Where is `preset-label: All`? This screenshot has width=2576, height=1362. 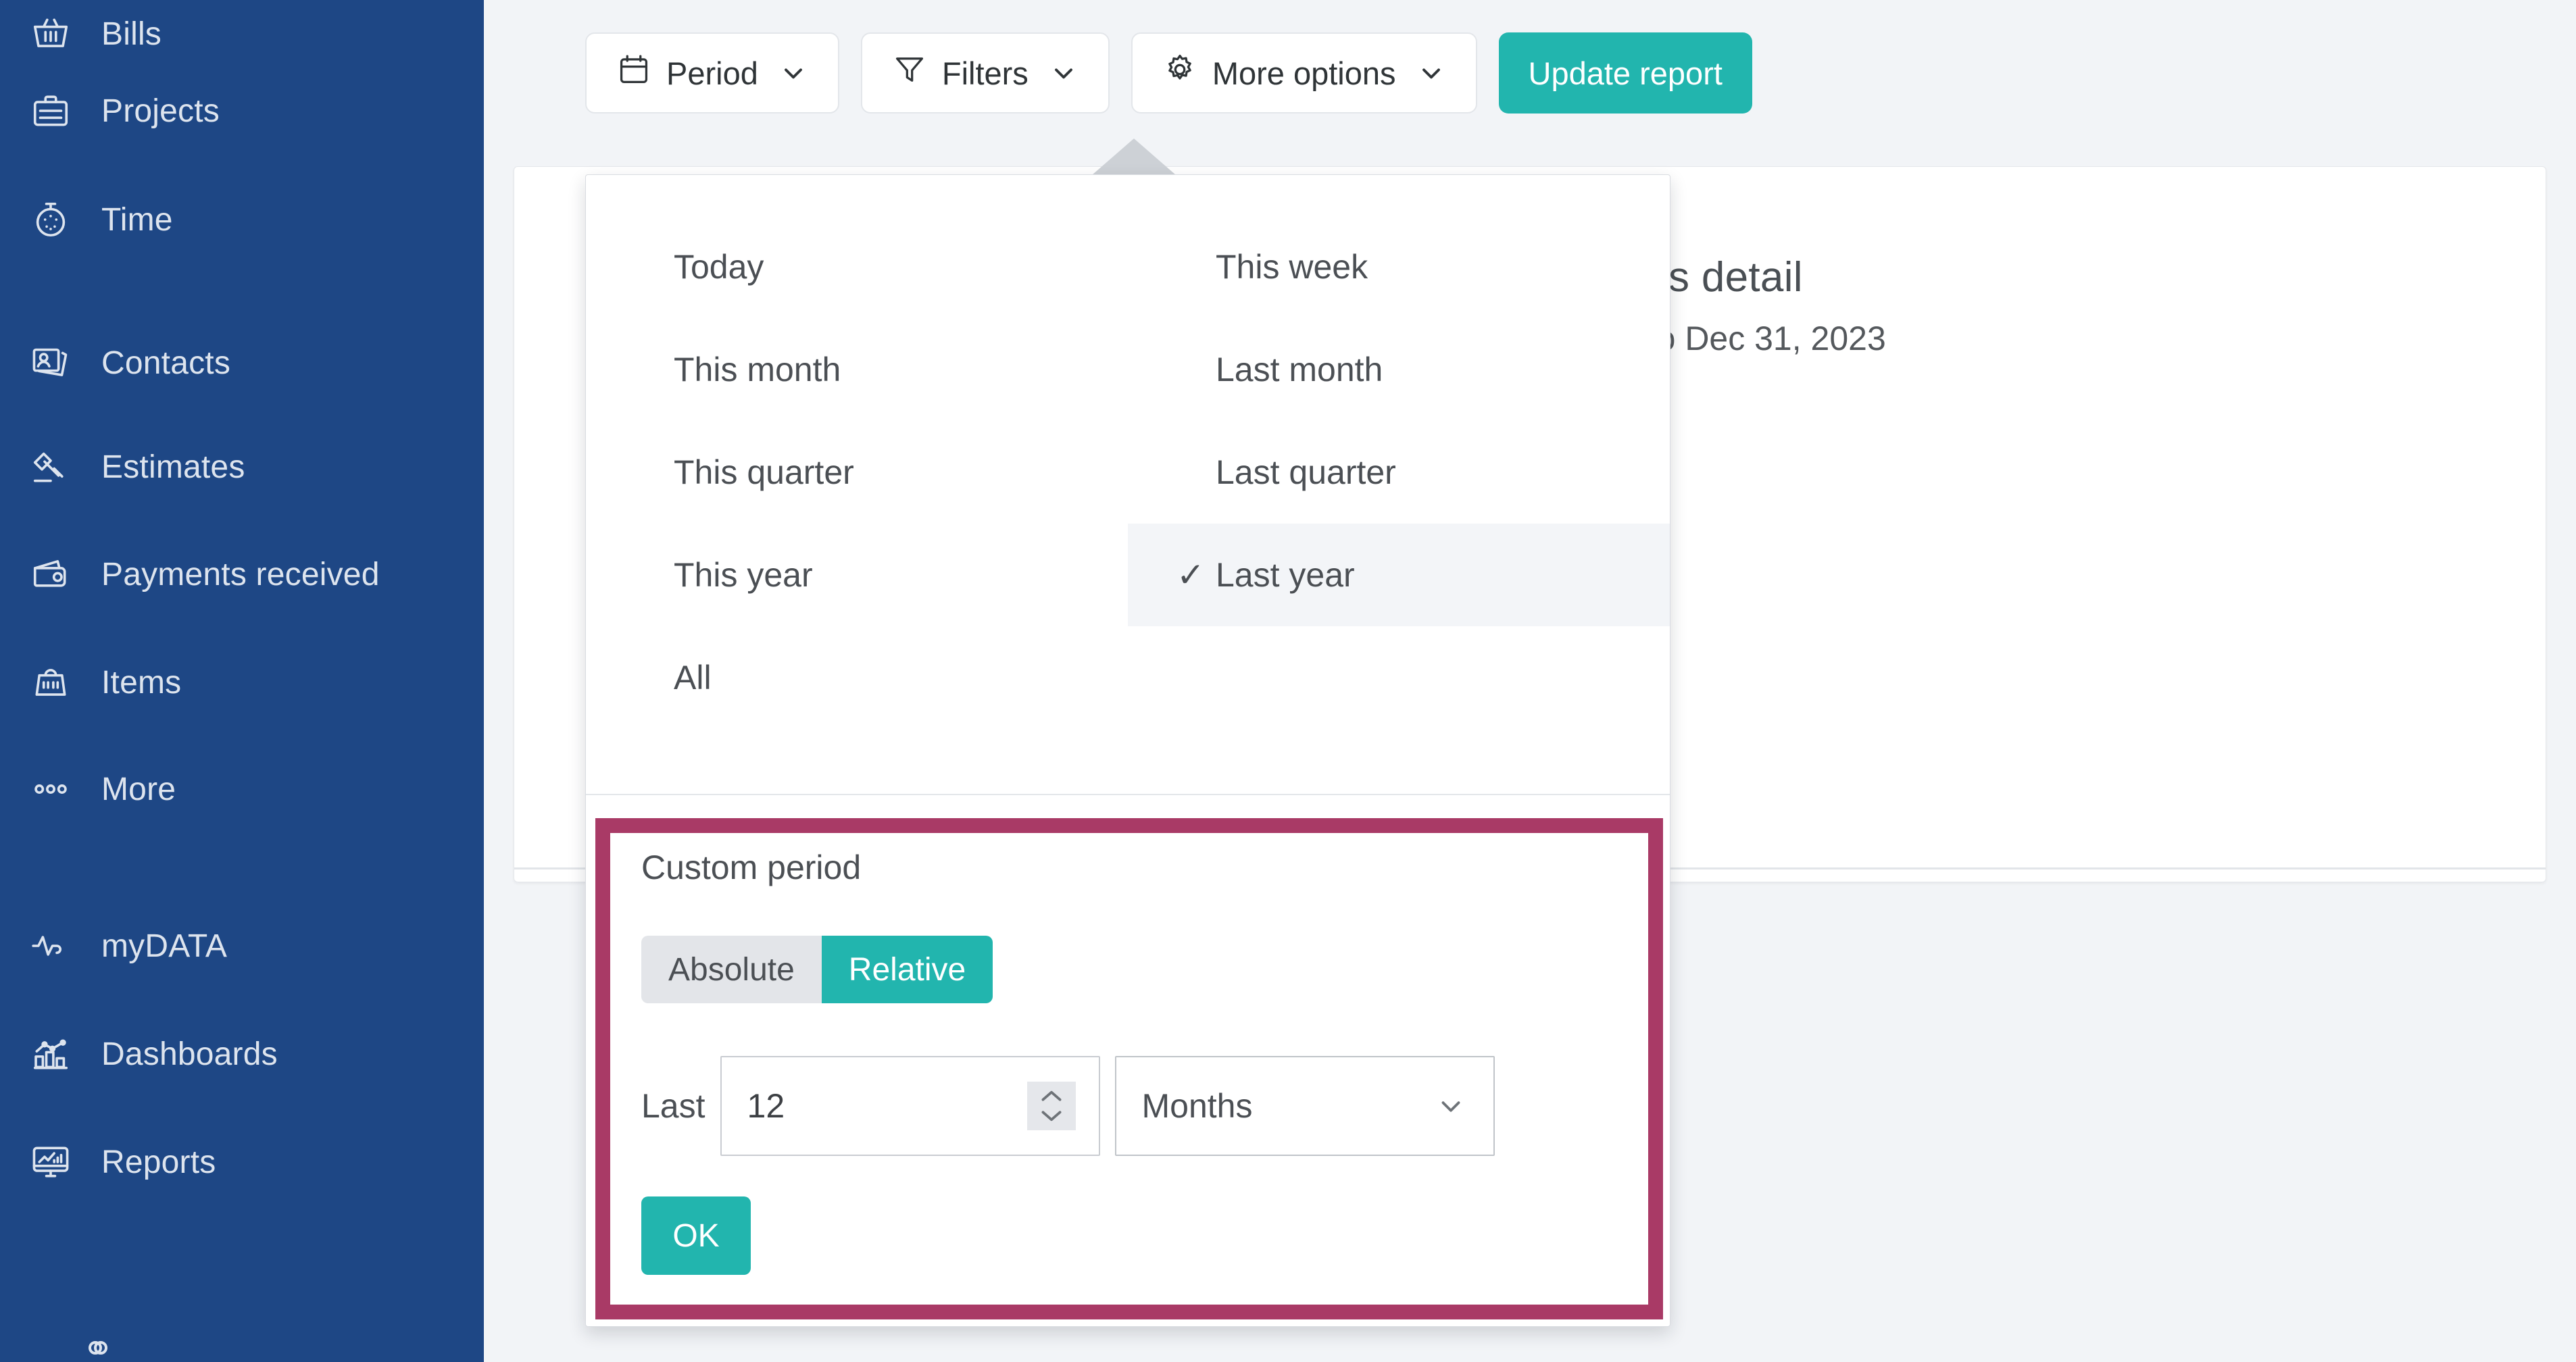
preset-label: All is located at coordinates (693, 678).